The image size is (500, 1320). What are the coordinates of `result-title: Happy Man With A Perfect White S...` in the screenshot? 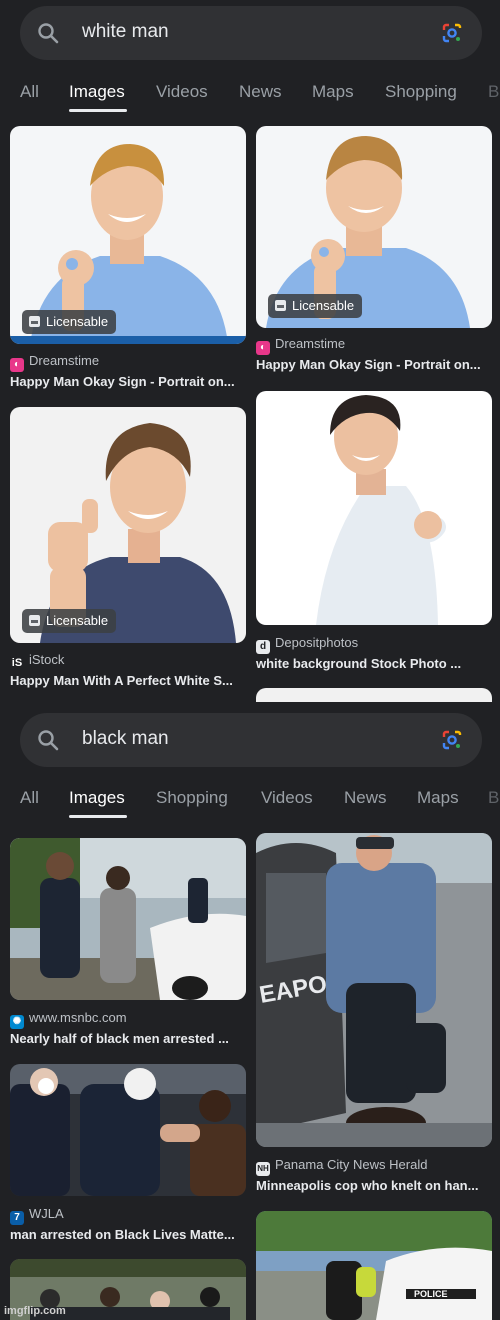 It's located at (128, 680).